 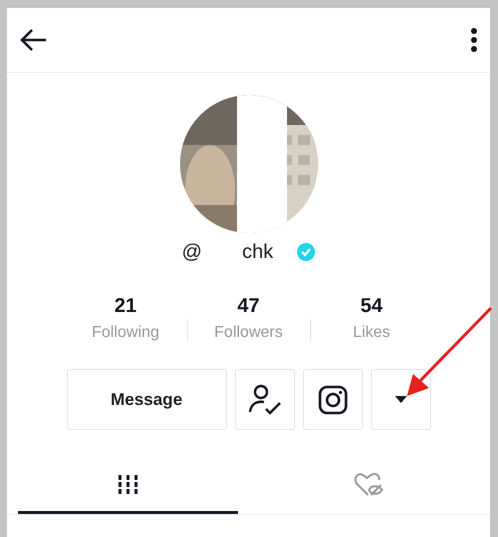 I want to click on stat-count: 21, so click(x=125, y=306).